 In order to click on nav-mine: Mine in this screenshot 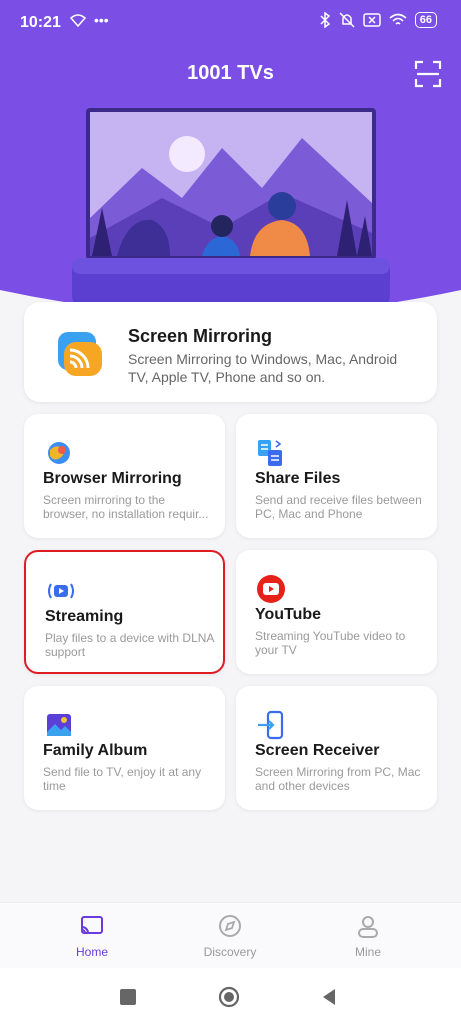, I will do `click(368, 936)`.